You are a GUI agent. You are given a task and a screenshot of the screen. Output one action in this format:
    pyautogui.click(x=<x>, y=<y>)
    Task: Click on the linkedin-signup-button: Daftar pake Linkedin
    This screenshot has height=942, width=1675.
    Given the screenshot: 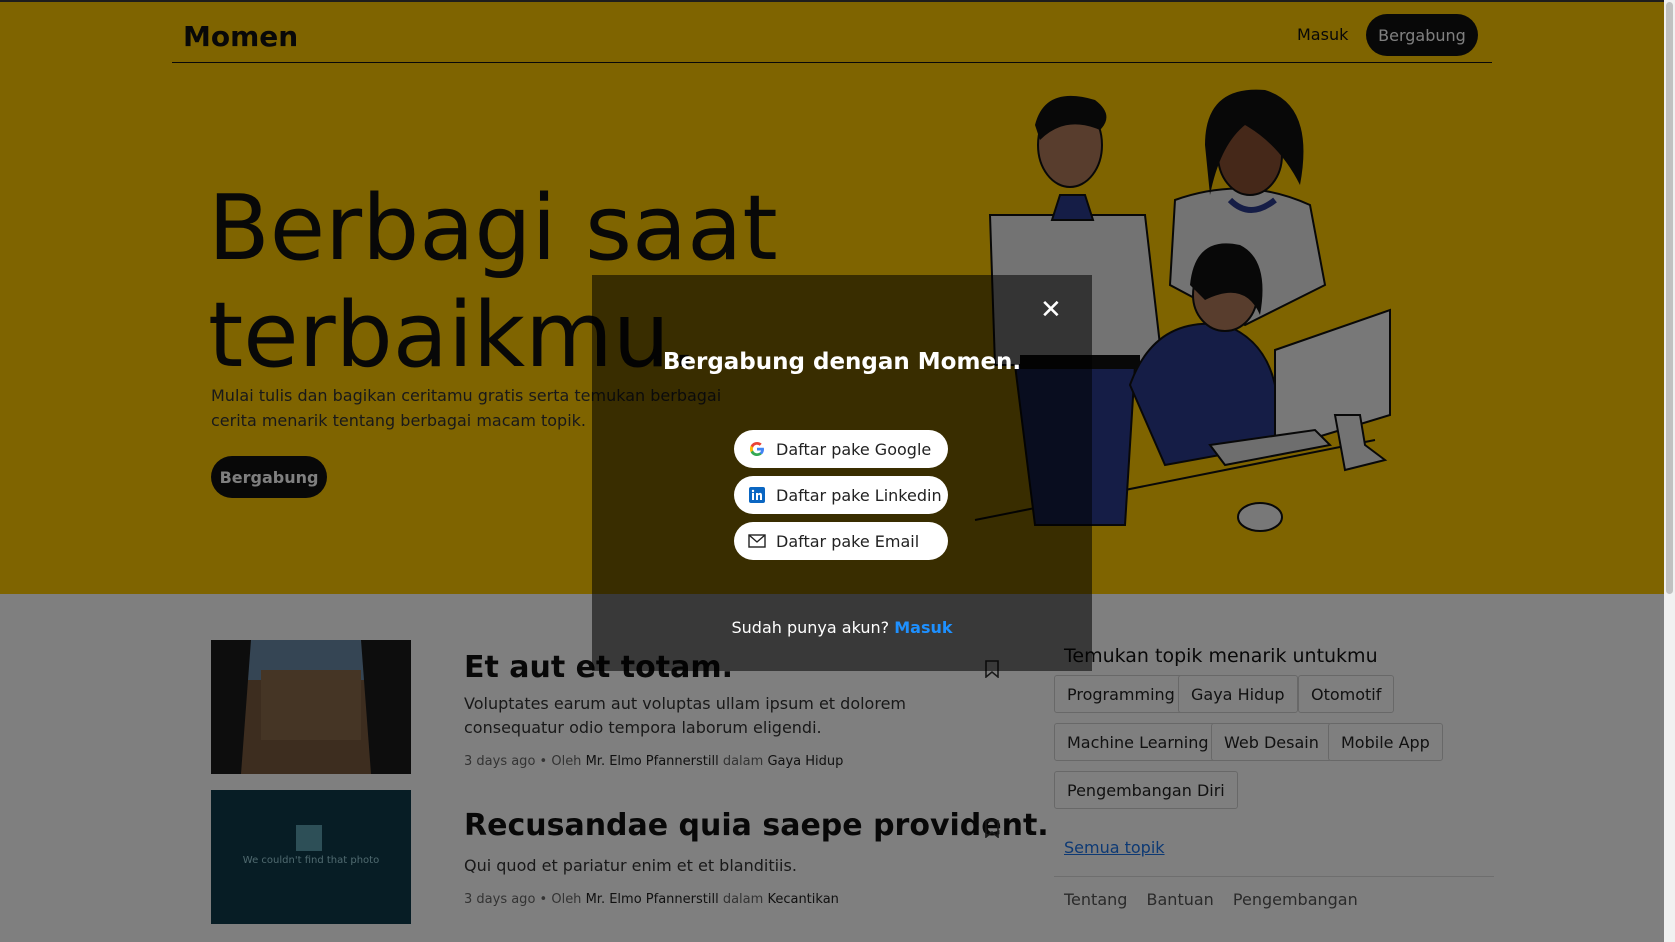 What is the action you would take?
    pyautogui.click(x=841, y=495)
    